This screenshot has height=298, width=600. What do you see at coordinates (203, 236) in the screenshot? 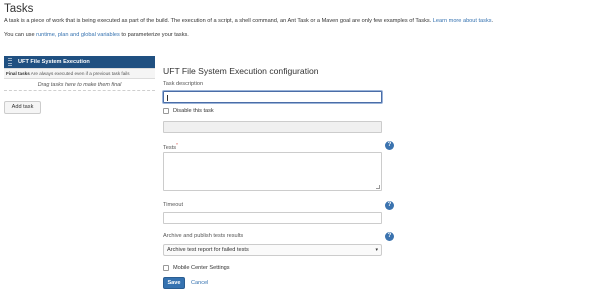
I see `archive-label: Archive and publish tests results` at bounding box center [203, 236].